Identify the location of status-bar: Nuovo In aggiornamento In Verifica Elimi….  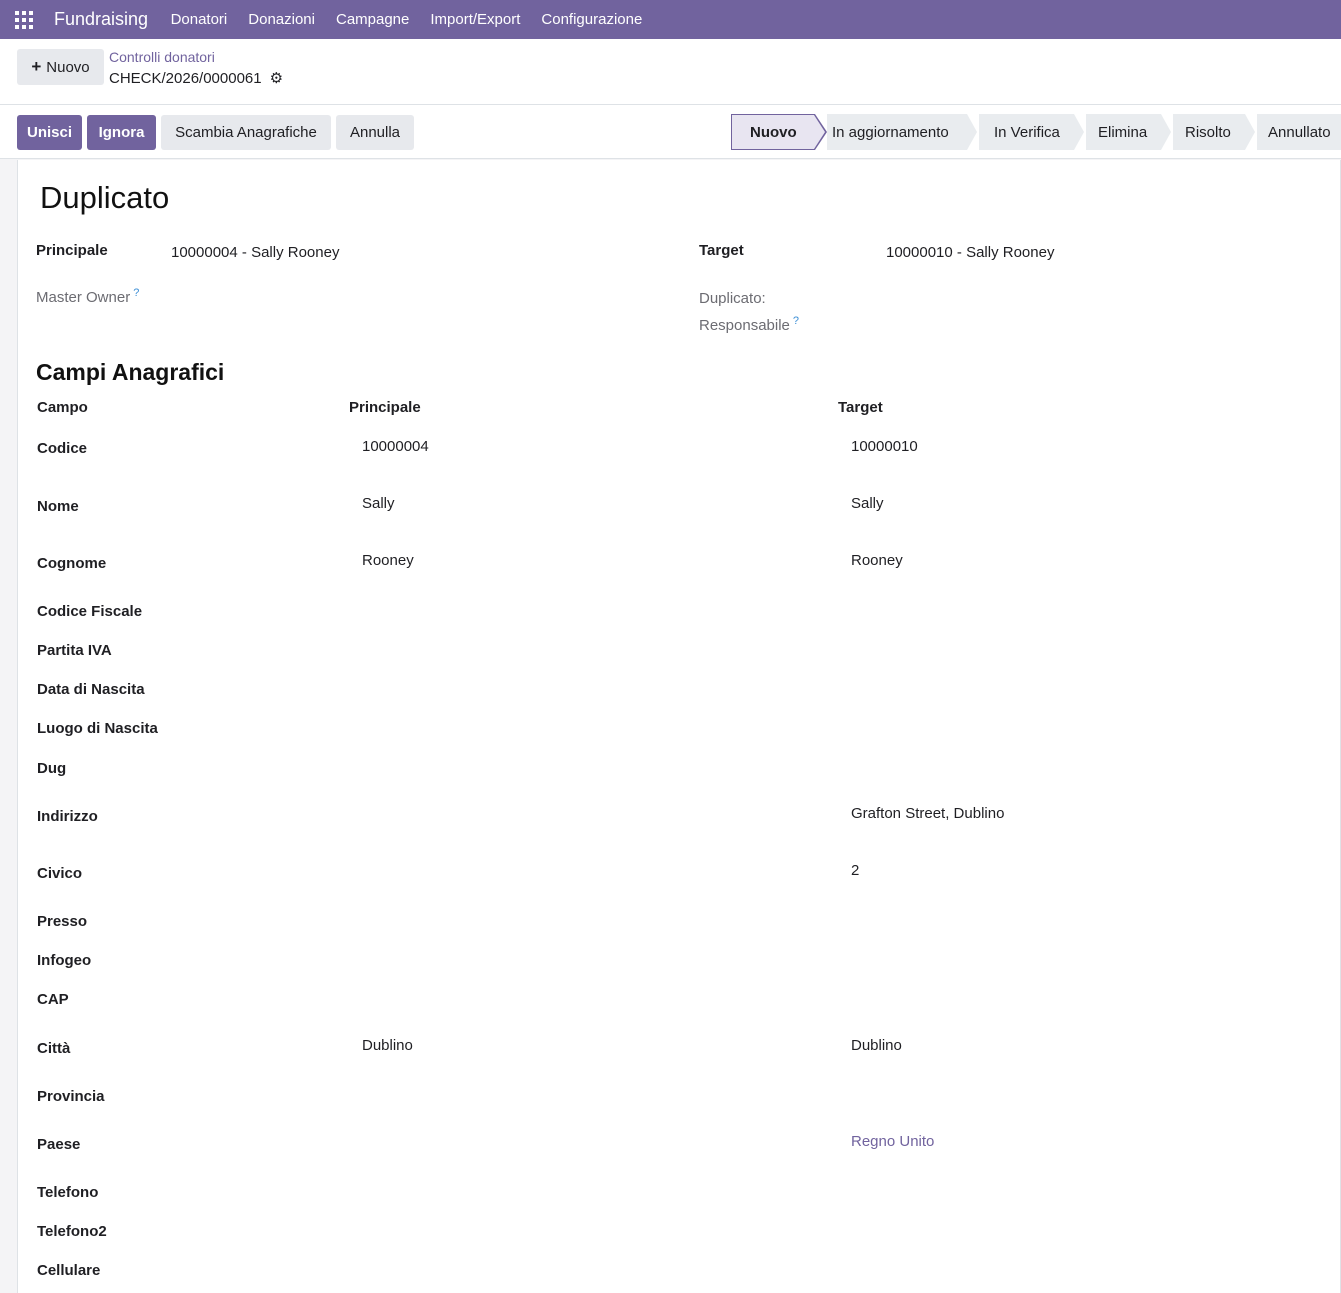
(1036, 132).